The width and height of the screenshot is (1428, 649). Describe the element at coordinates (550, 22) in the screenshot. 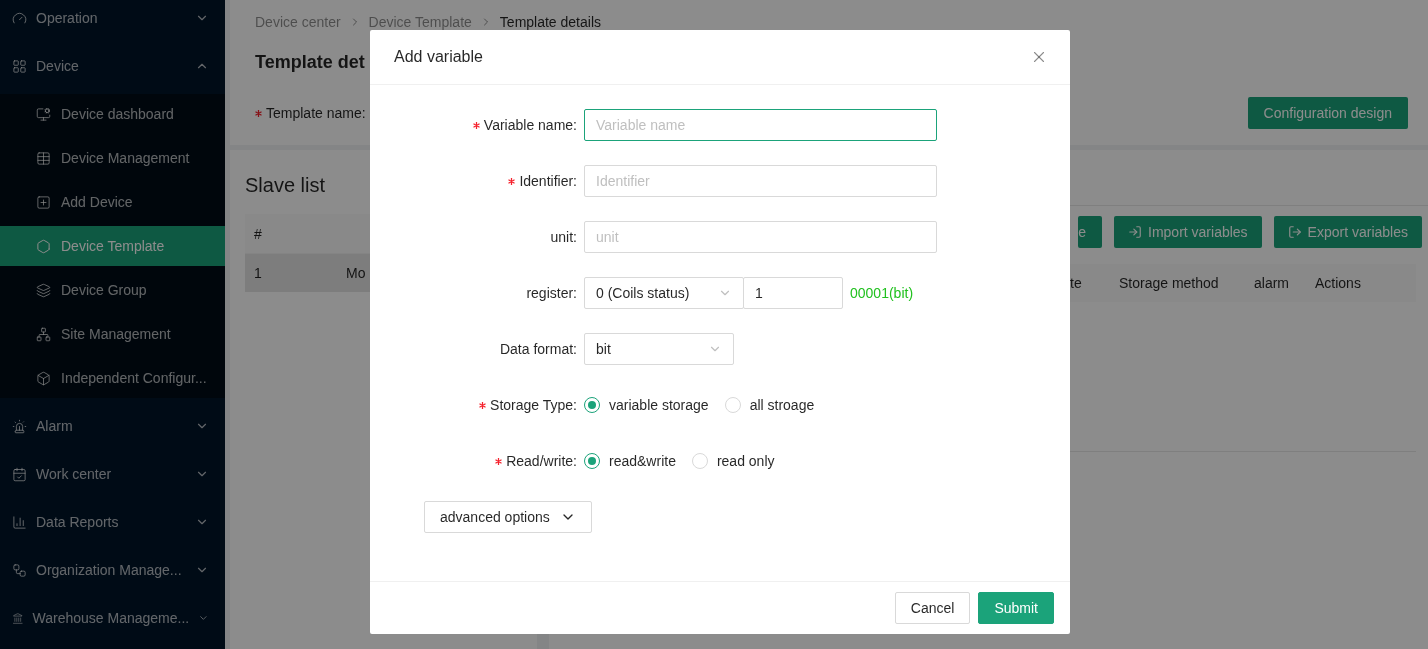

I see `breadcrumb-link: Template details` at that location.